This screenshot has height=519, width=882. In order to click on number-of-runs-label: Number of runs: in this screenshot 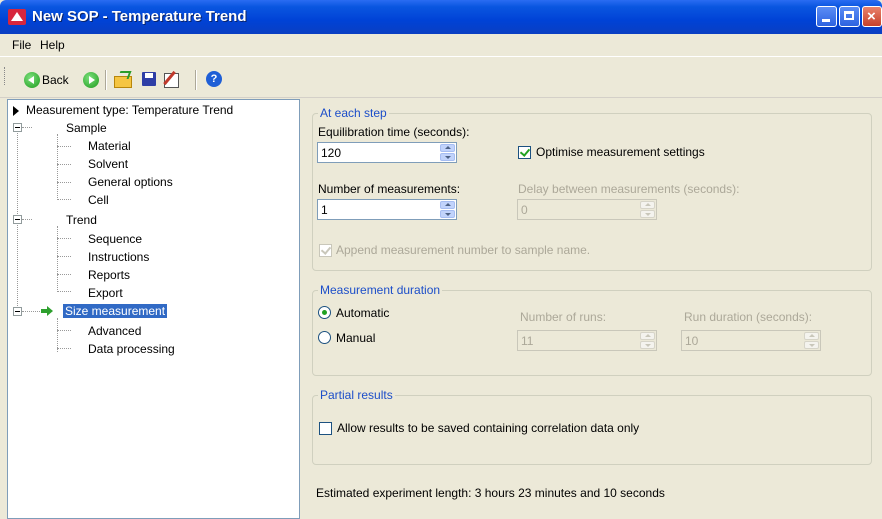, I will do `click(563, 317)`.